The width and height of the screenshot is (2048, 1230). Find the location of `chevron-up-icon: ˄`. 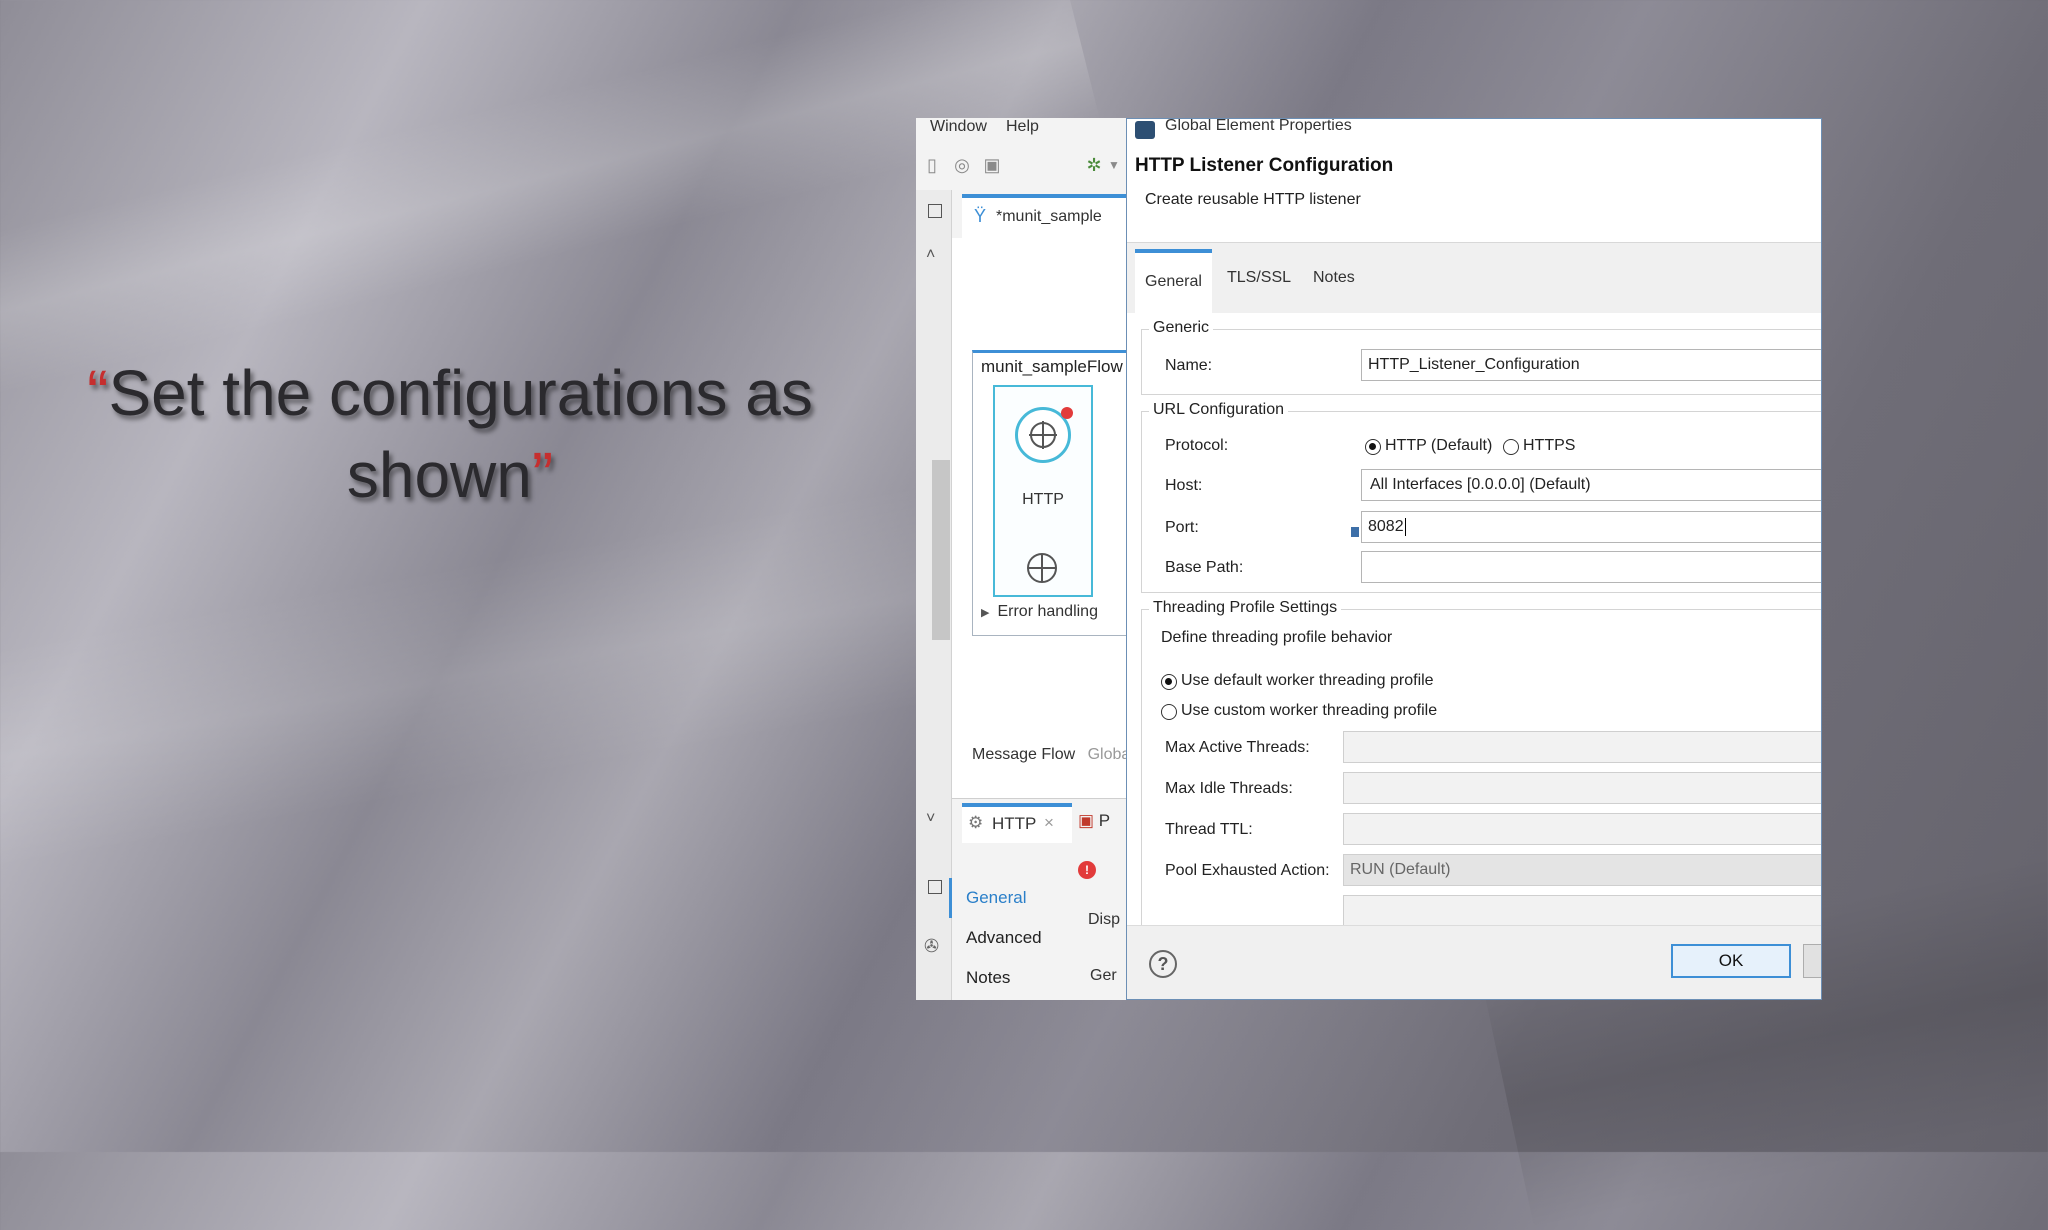

chevron-up-icon: ˄ is located at coordinates (930, 255).